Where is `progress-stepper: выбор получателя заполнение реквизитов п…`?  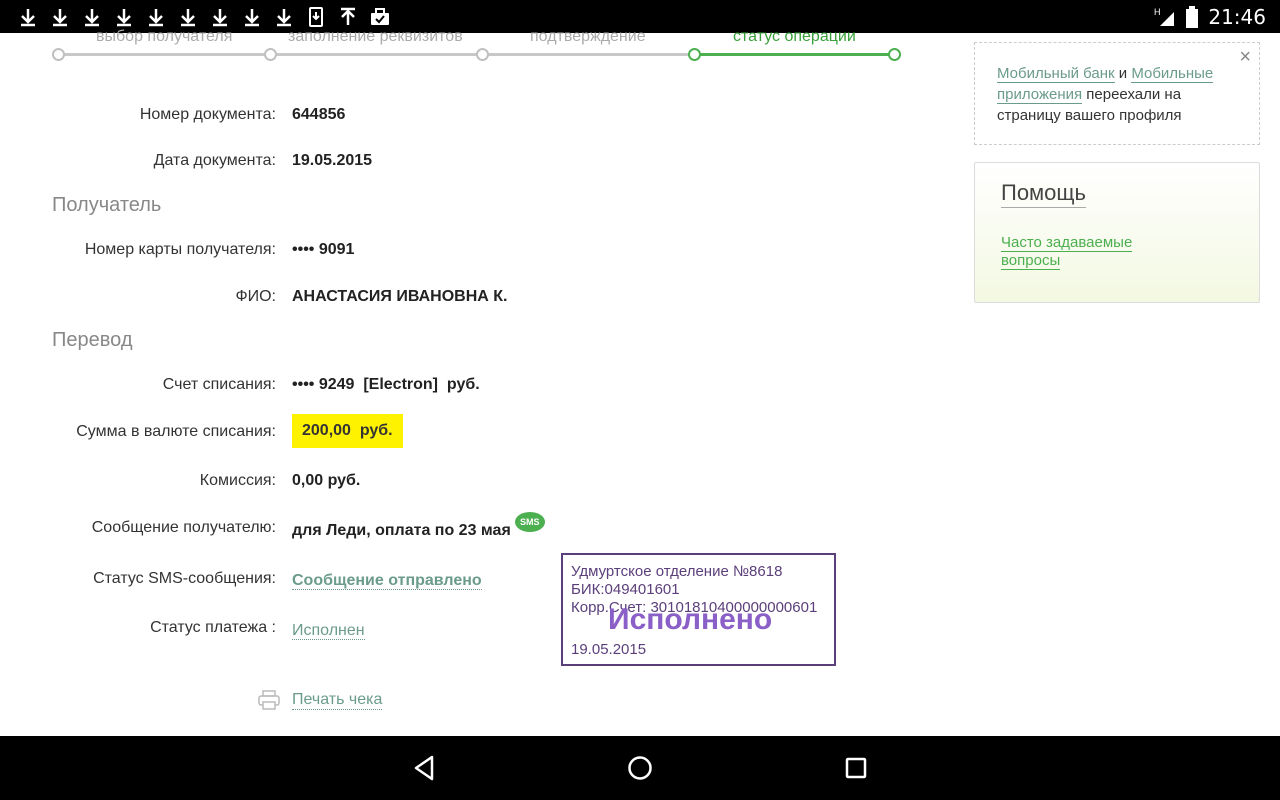
progress-stepper: выбор получателя заполнение реквизитов п… is located at coordinates (477, 44).